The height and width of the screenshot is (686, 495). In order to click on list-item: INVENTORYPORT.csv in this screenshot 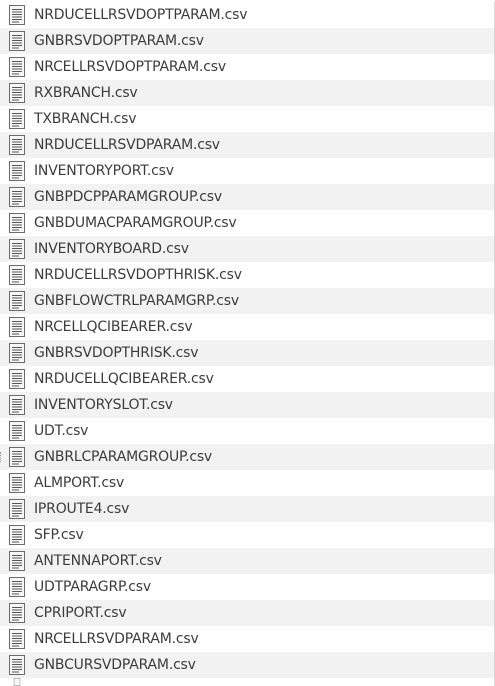, I will do `click(247, 171)`.